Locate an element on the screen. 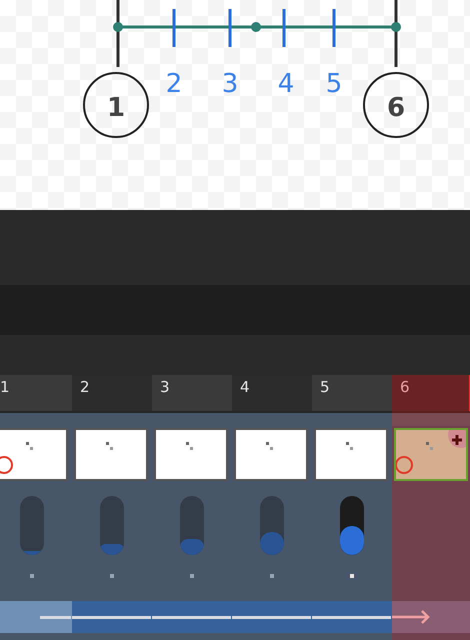 The height and width of the screenshot is (640, 470). handwritten-number: 5 is located at coordinates (334, 84).